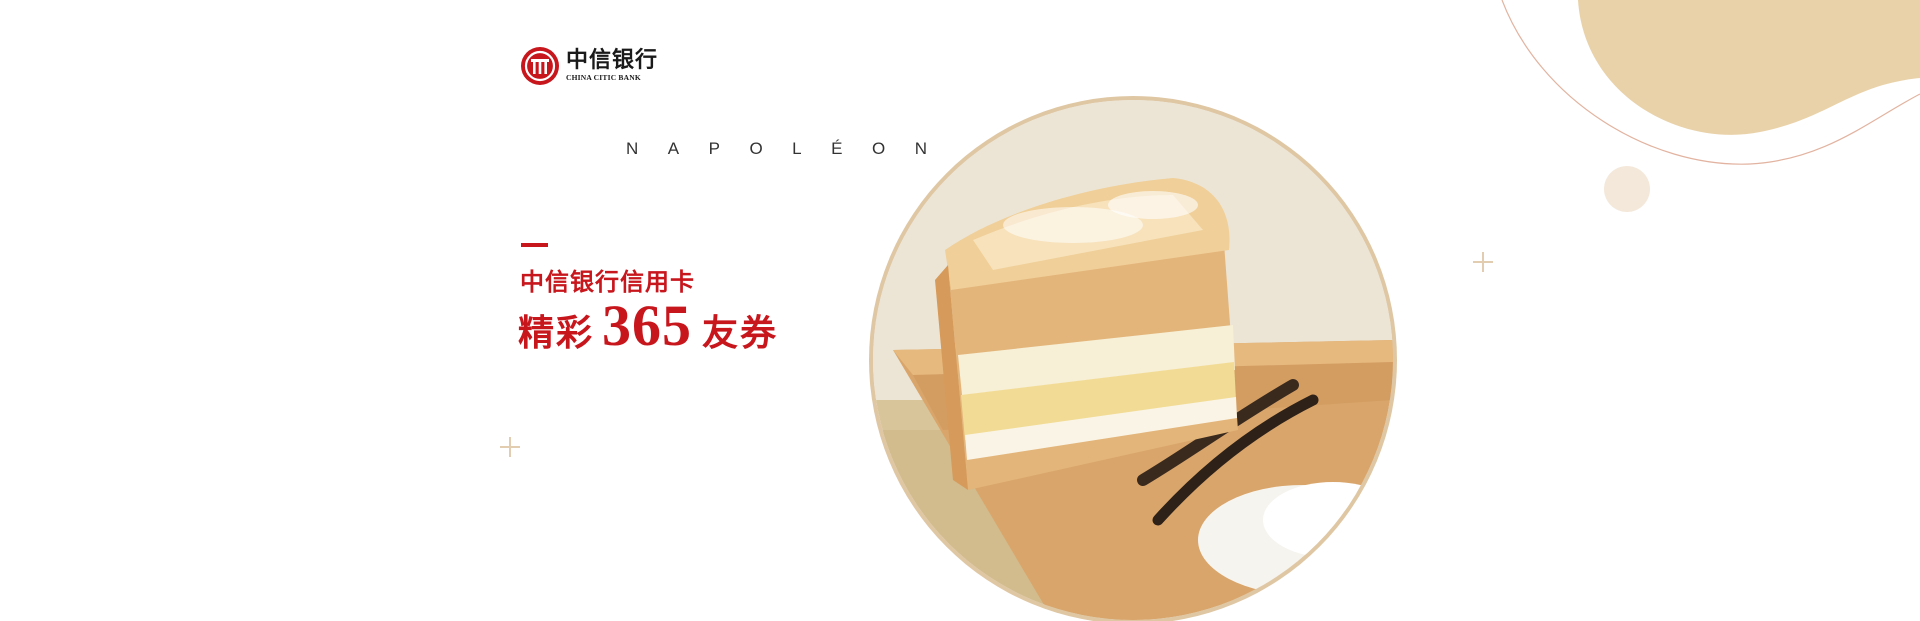 The height and width of the screenshot is (621, 1920). I want to click on decorative-blob, so click(1710, 82).